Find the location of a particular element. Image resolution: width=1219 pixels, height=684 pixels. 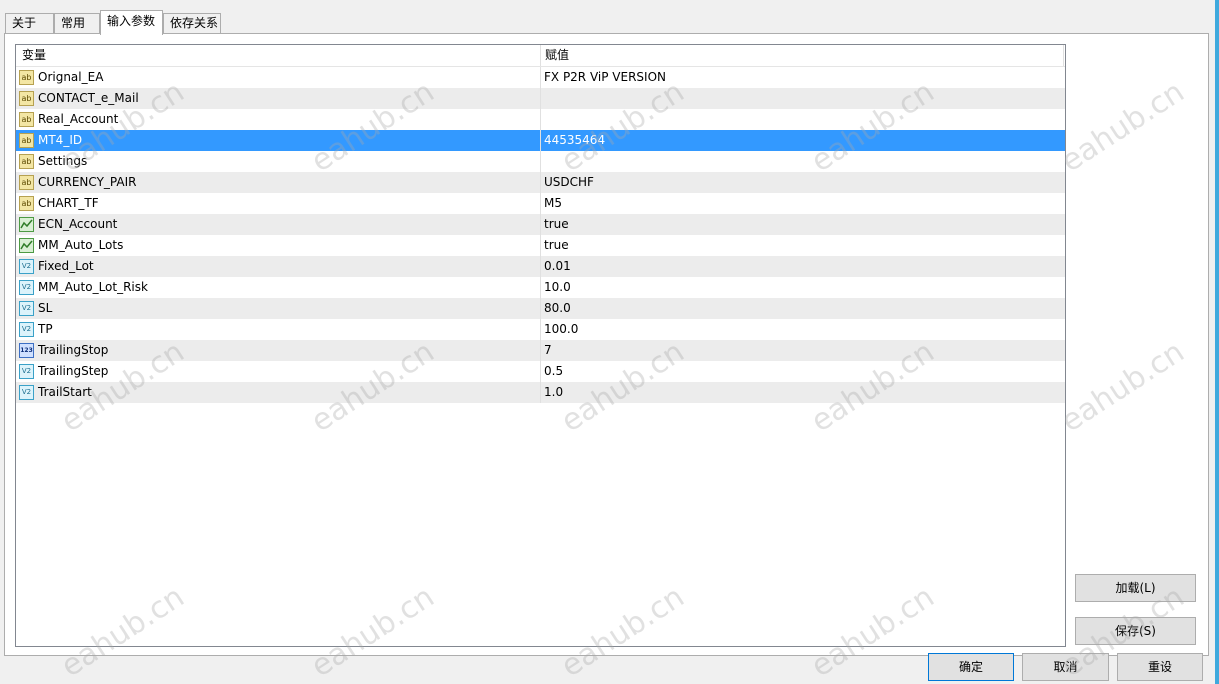

load-button: 加载(L) is located at coordinates (1135, 588).